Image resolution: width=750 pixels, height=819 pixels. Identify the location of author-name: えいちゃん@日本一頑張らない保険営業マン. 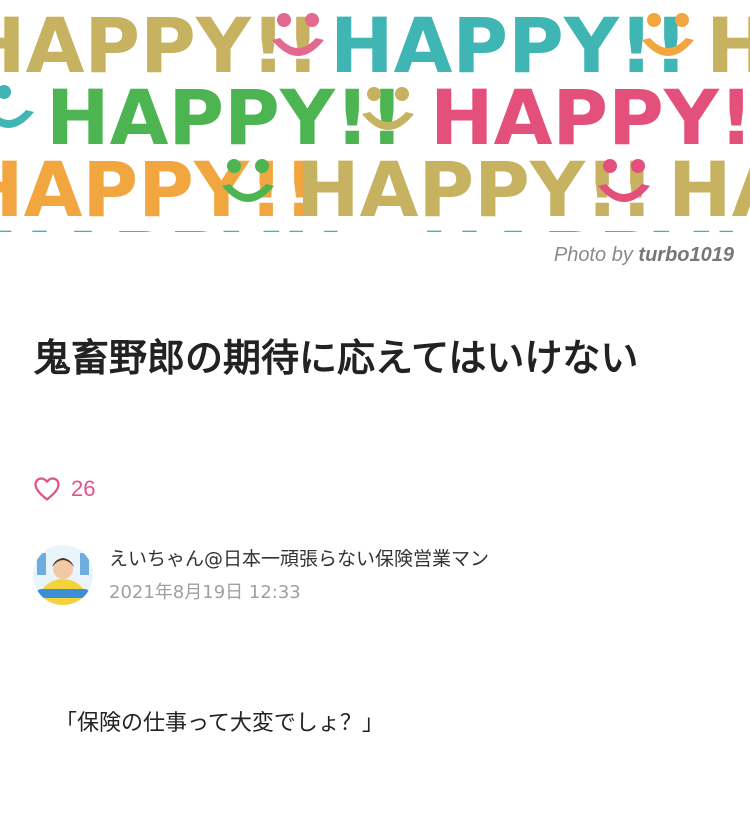
(299, 559).